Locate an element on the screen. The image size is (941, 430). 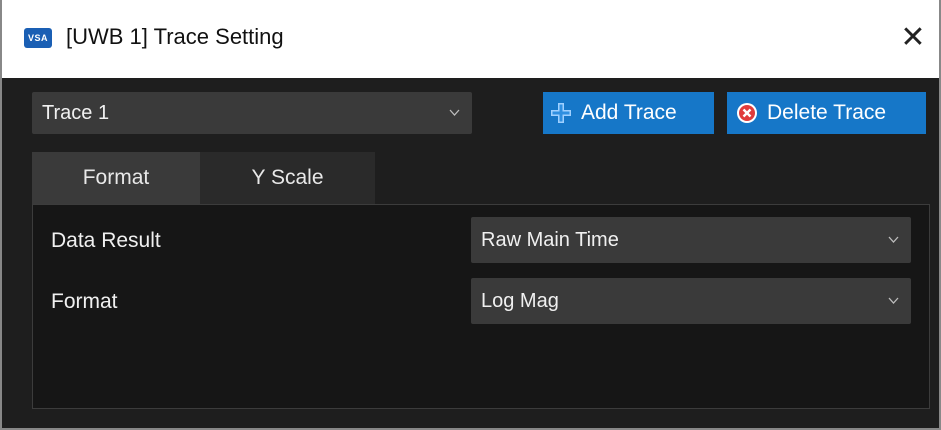
add-trace-label: Add Trace is located at coordinates (629, 112).